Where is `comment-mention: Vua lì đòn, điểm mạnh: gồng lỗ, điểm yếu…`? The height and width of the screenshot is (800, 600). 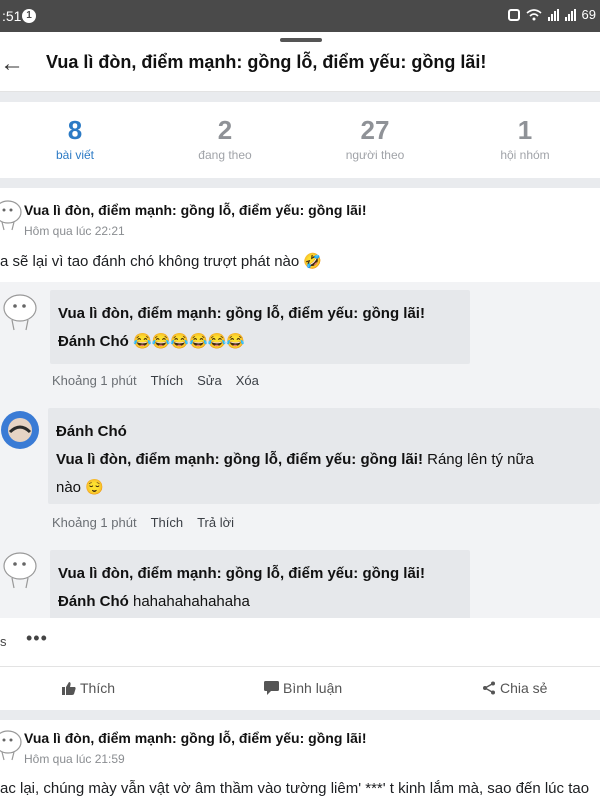
comment-mention: Vua lì đòn, điểm mạnh: gồng lỗ, điểm yếu… is located at coordinates (239, 459).